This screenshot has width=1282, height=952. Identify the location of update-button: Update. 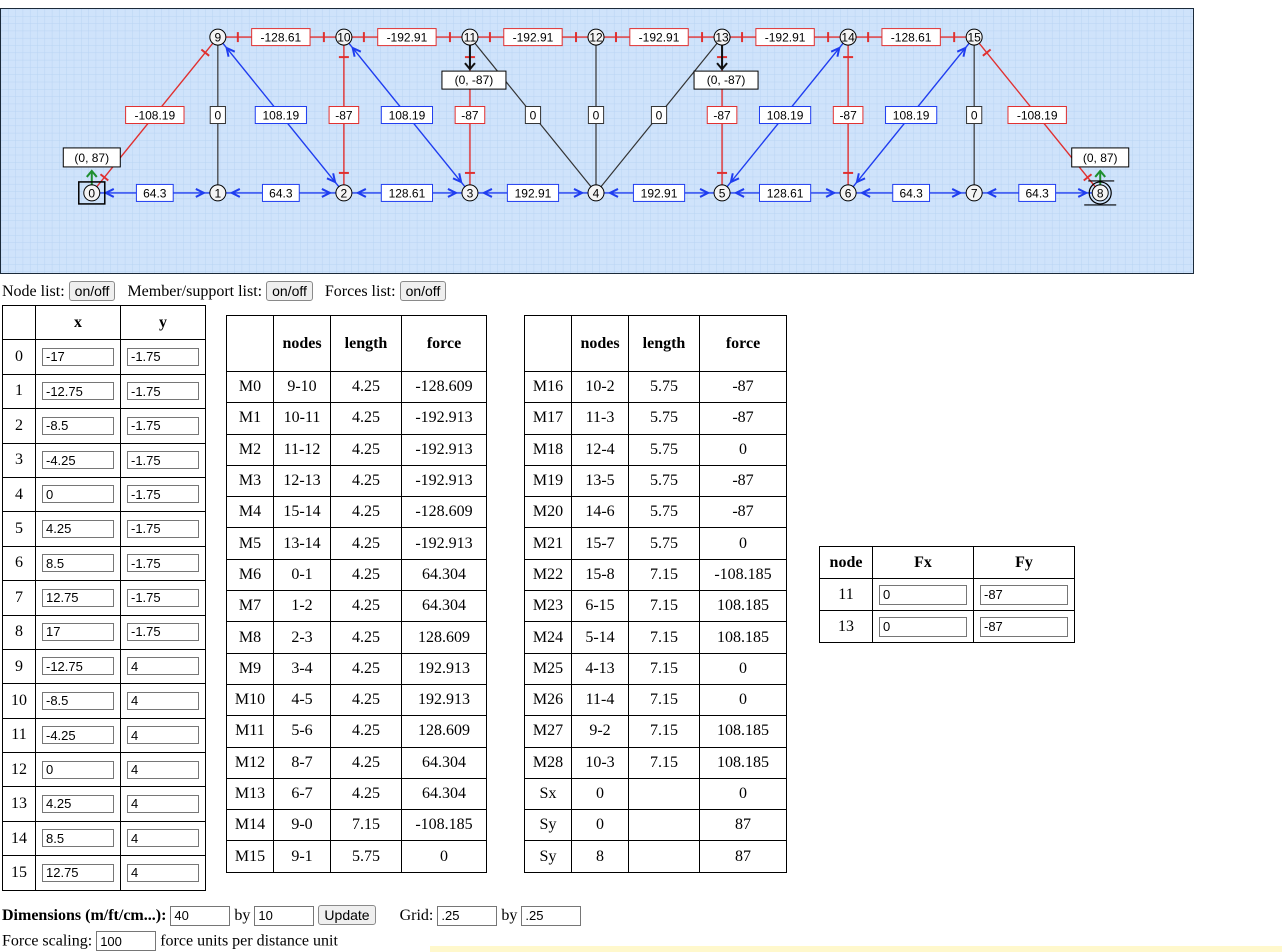
(347, 915).